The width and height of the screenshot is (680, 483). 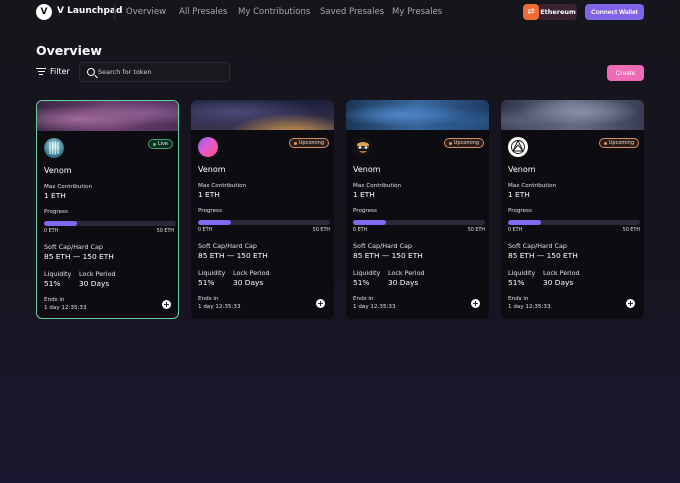 I want to click on app-brand: V Launchpad, so click(x=89, y=11).